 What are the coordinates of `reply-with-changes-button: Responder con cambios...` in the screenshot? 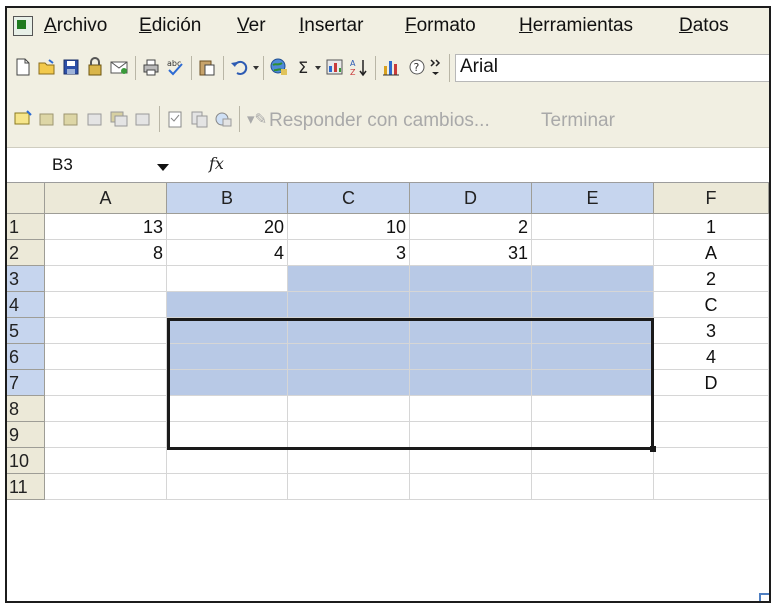 It's located at (379, 121).